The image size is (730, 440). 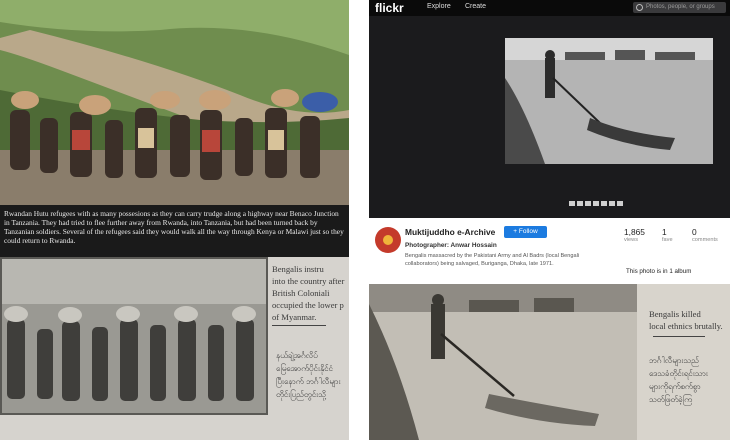 What do you see at coordinates (664, 232) in the screenshot?
I see `faves-count: 1` at bounding box center [664, 232].